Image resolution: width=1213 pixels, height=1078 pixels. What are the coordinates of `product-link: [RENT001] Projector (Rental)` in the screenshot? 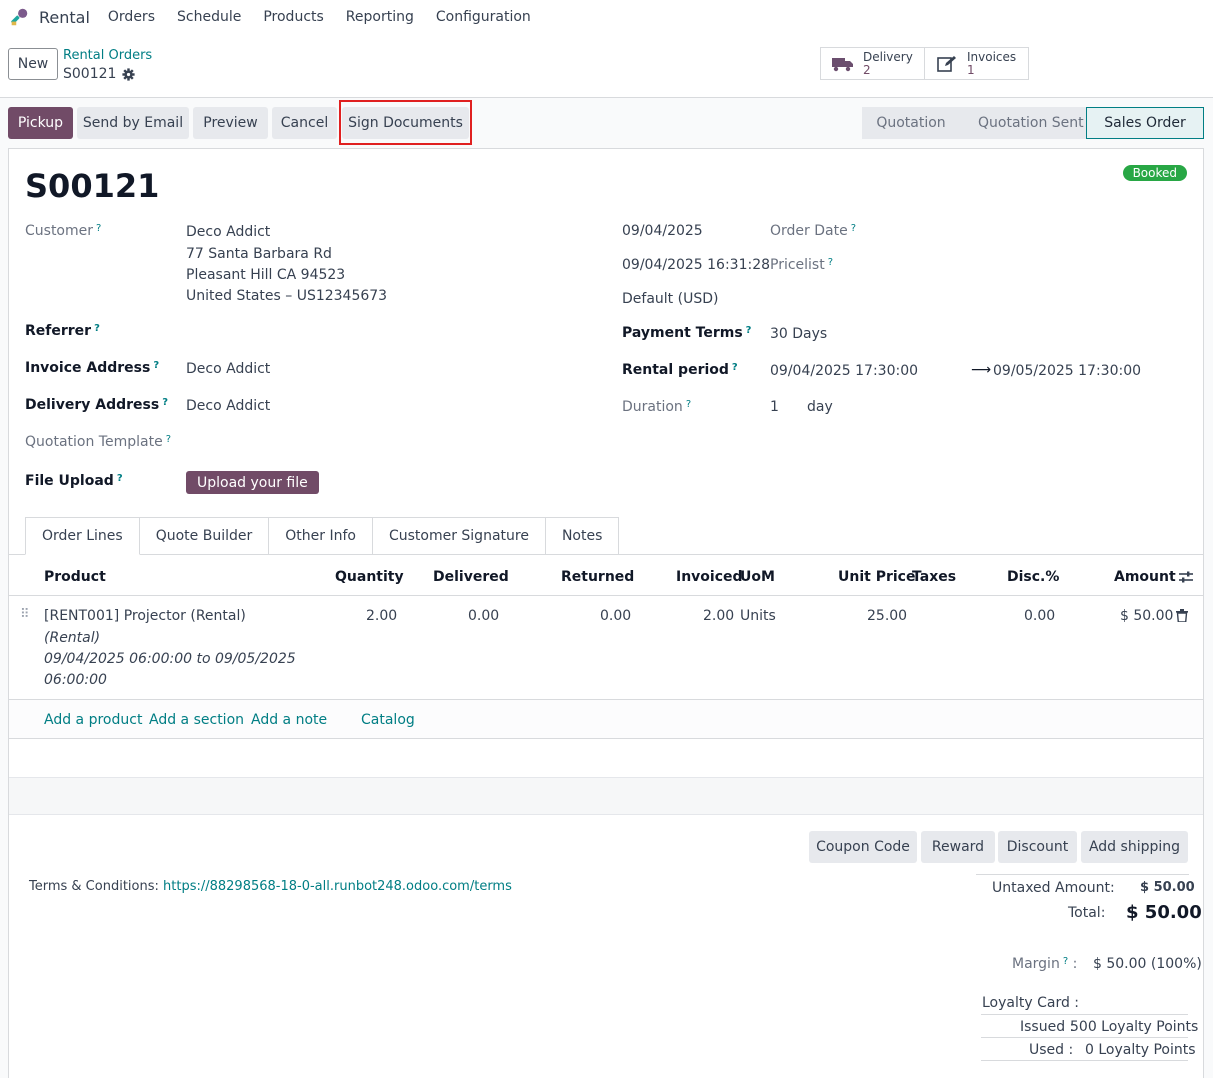 It's located at (145, 616).